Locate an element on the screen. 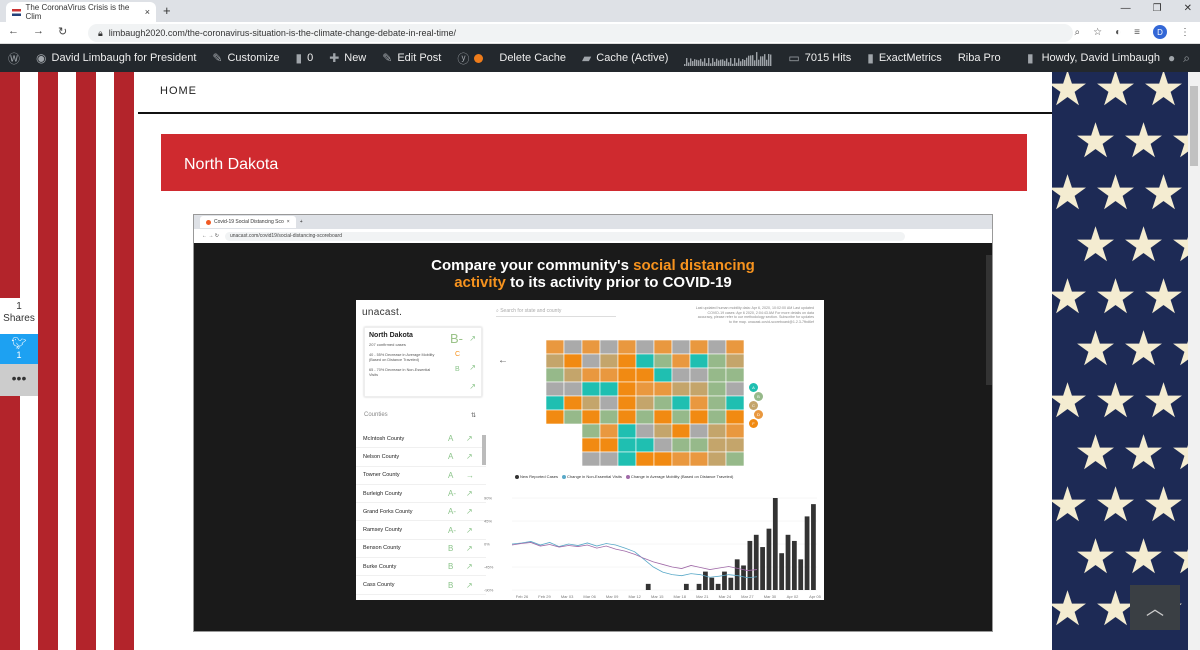 The height and width of the screenshot is (650, 1200). legend-label: New Reported Cases is located at coordinates (539, 476).